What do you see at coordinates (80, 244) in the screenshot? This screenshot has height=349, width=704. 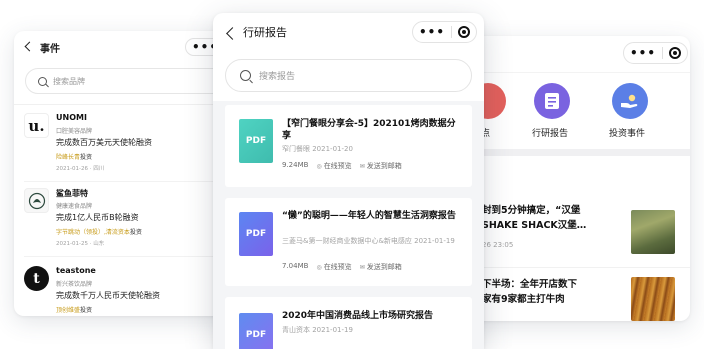 I see `event-date: 2021-01-25 · 山东` at bounding box center [80, 244].